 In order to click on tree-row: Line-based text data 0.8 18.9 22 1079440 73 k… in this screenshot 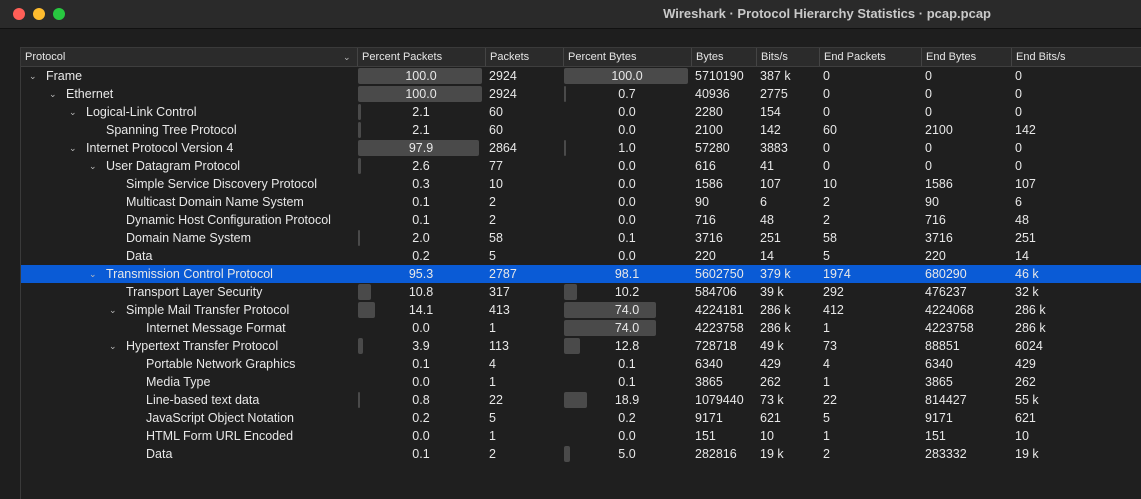, I will do `click(581, 400)`.